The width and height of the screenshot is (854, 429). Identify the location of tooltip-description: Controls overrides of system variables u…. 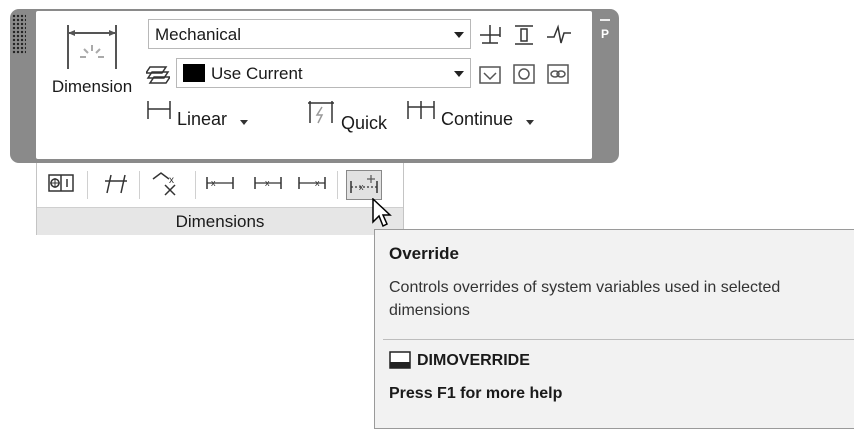
(585, 299).